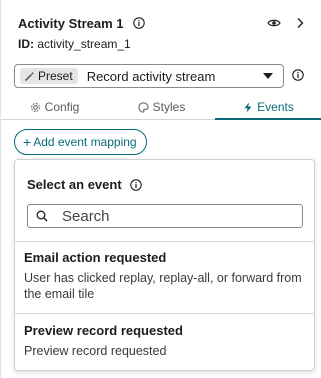  I want to click on palette-icon, so click(143, 107).